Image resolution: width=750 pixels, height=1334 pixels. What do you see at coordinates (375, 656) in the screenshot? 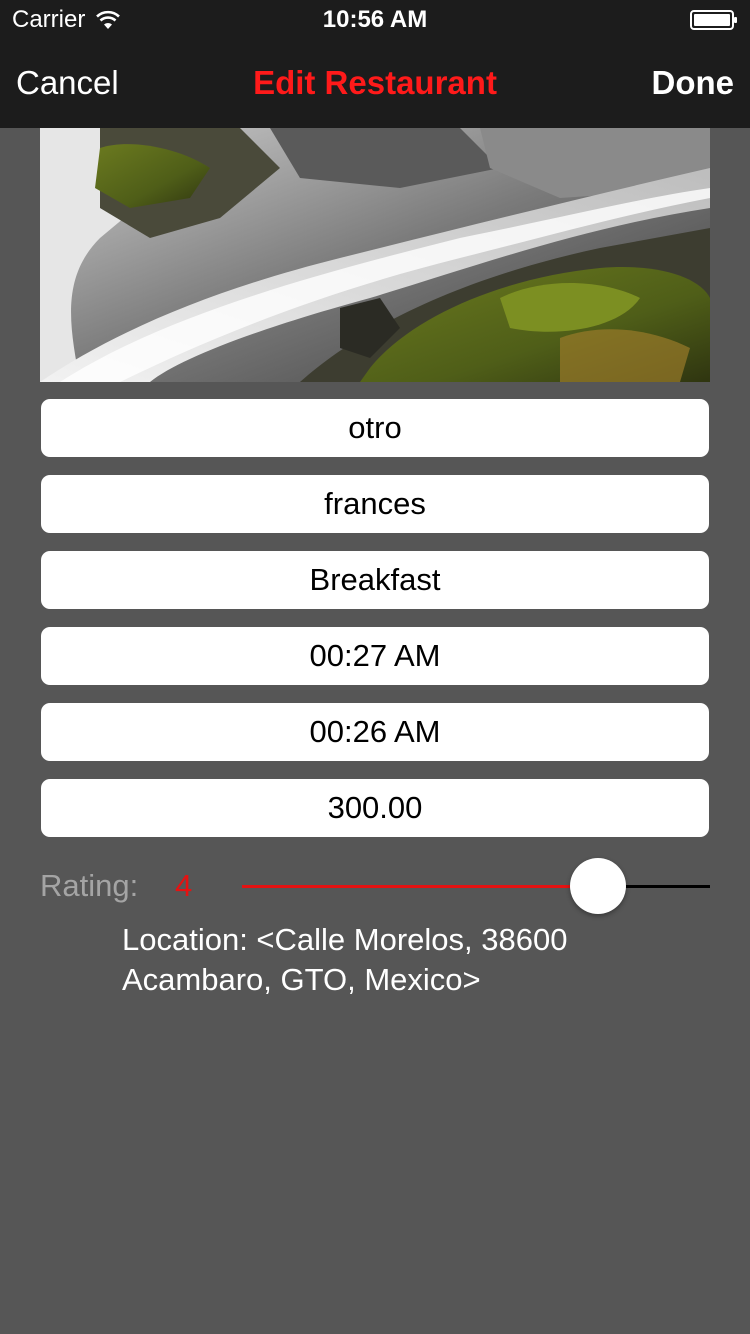
I see `open-time-field: 00:27 AM` at bounding box center [375, 656].